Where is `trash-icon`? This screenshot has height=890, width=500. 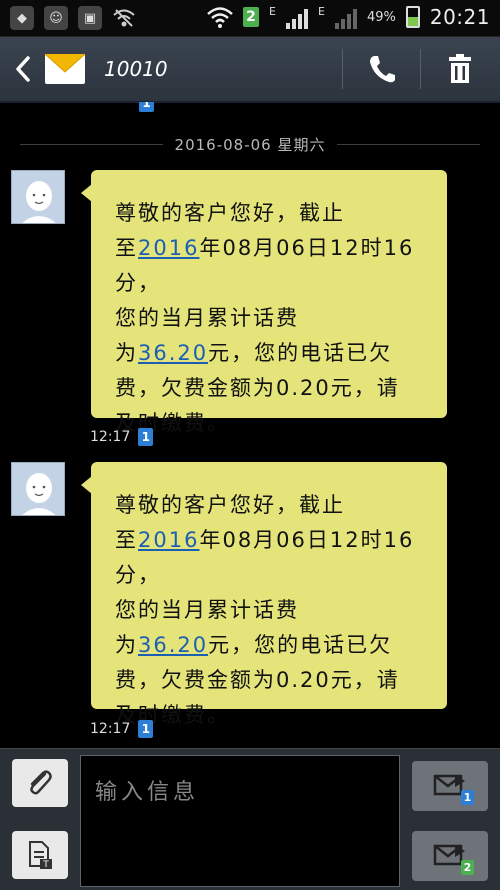 trash-icon is located at coordinates (460, 68).